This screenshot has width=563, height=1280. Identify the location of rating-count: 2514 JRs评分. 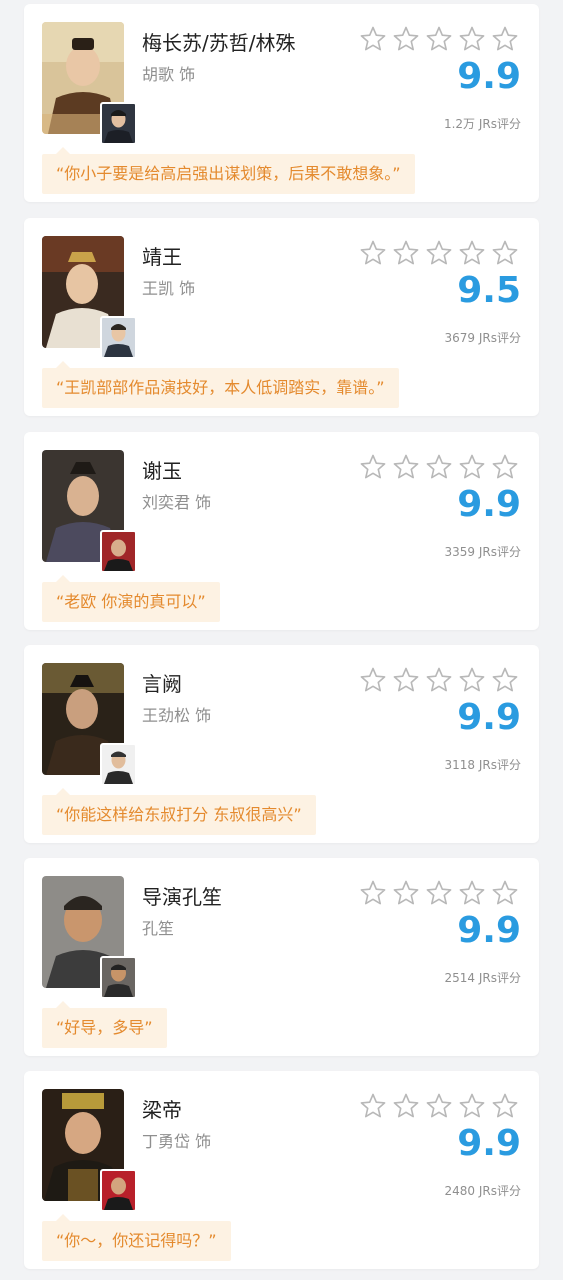
(482, 978).